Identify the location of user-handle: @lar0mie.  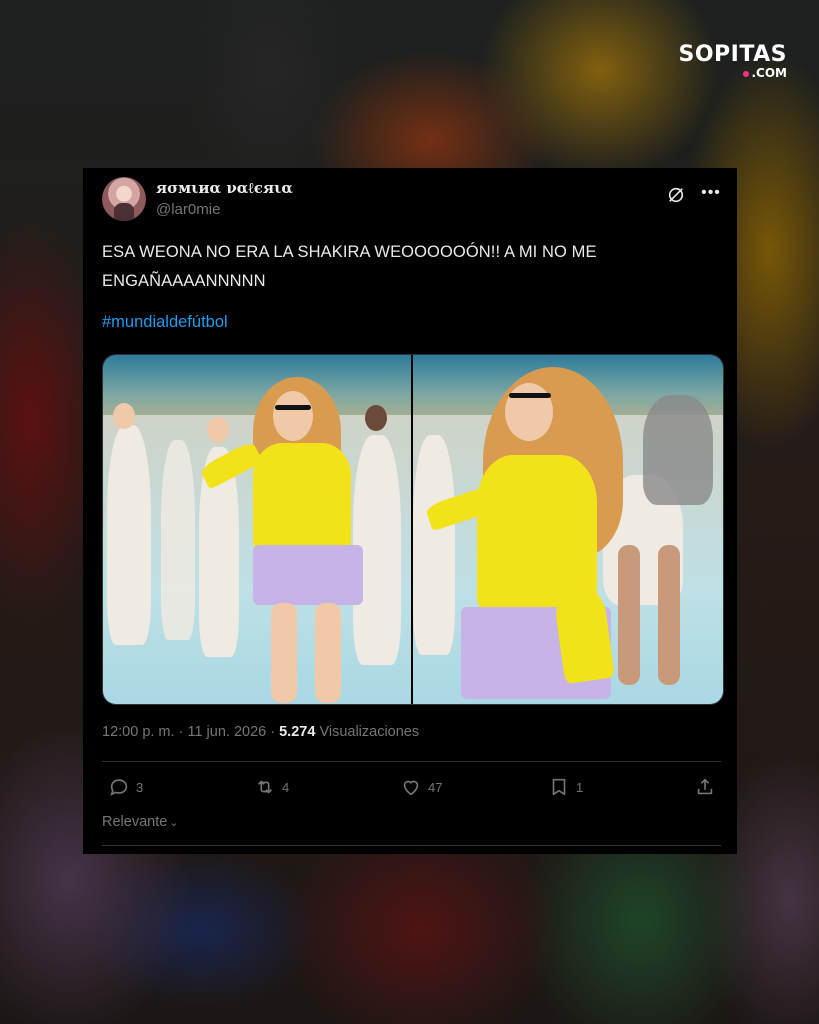
(188, 209).